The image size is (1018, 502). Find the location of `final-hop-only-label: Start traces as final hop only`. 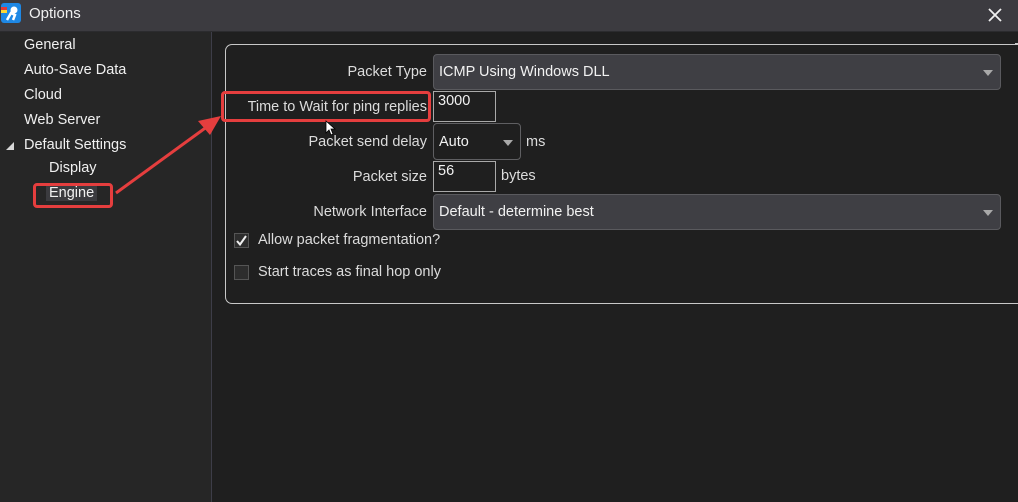

final-hop-only-label: Start traces as final hop only is located at coordinates (349, 272).